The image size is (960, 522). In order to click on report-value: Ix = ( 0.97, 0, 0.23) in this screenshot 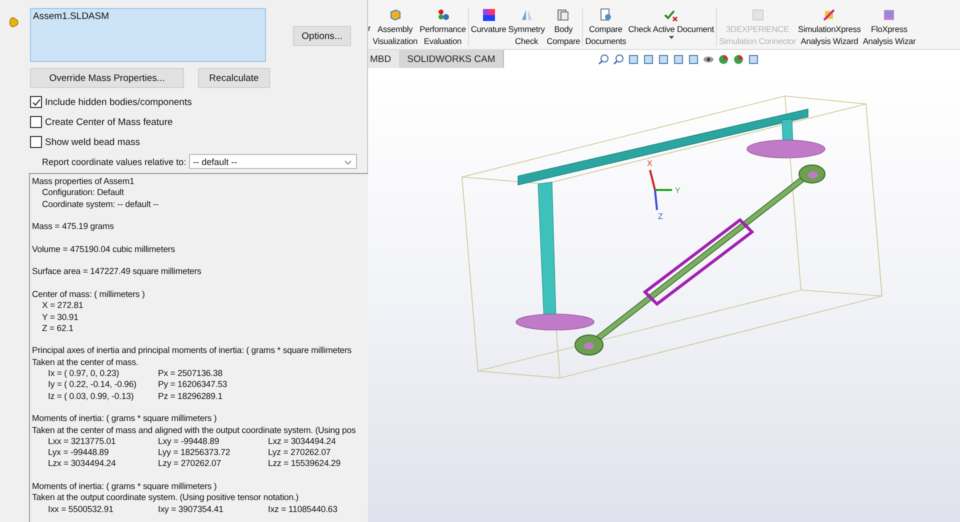, I will do `click(84, 374)`.